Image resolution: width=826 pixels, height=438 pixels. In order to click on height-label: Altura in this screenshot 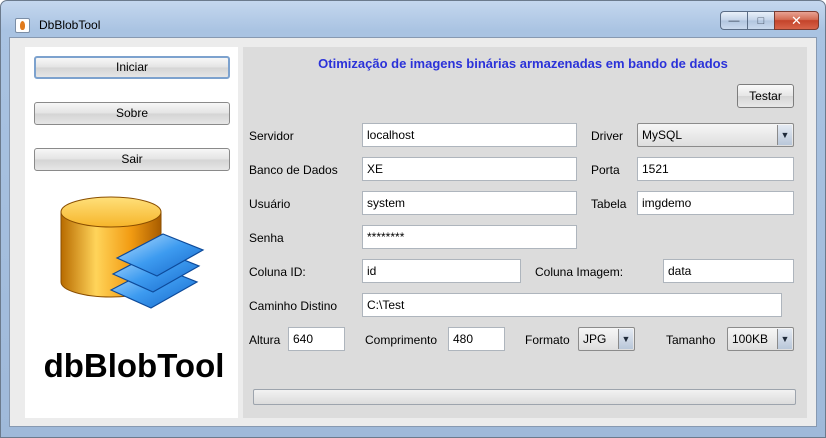, I will do `click(265, 340)`.